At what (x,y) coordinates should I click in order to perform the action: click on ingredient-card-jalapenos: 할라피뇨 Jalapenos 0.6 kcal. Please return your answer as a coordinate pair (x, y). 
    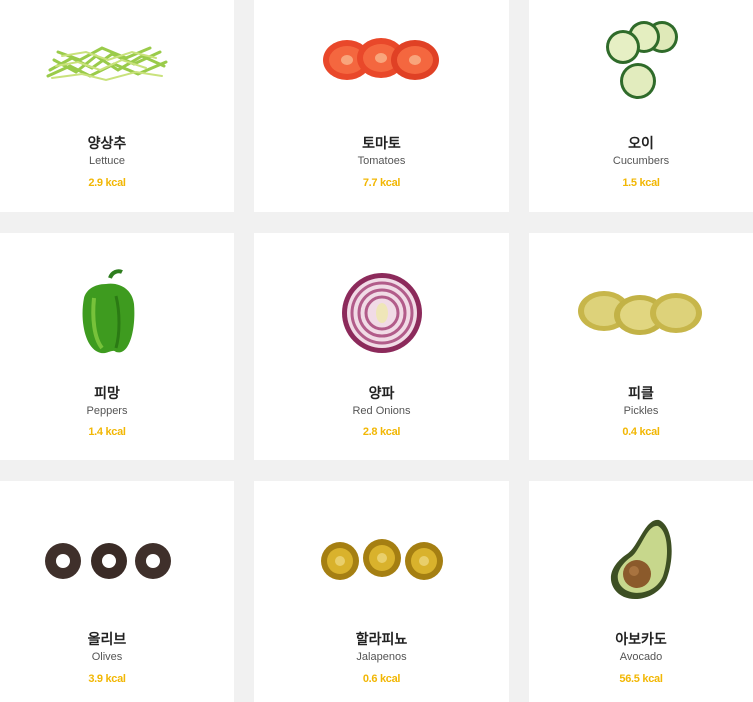
    Looking at the image, I should click on (381, 591).